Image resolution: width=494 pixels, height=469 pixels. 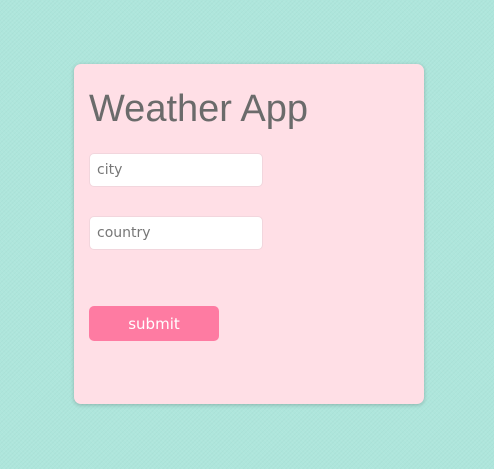 What do you see at coordinates (176, 233) in the screenshot?
I see `country-input` at bounding box center [176, 233].